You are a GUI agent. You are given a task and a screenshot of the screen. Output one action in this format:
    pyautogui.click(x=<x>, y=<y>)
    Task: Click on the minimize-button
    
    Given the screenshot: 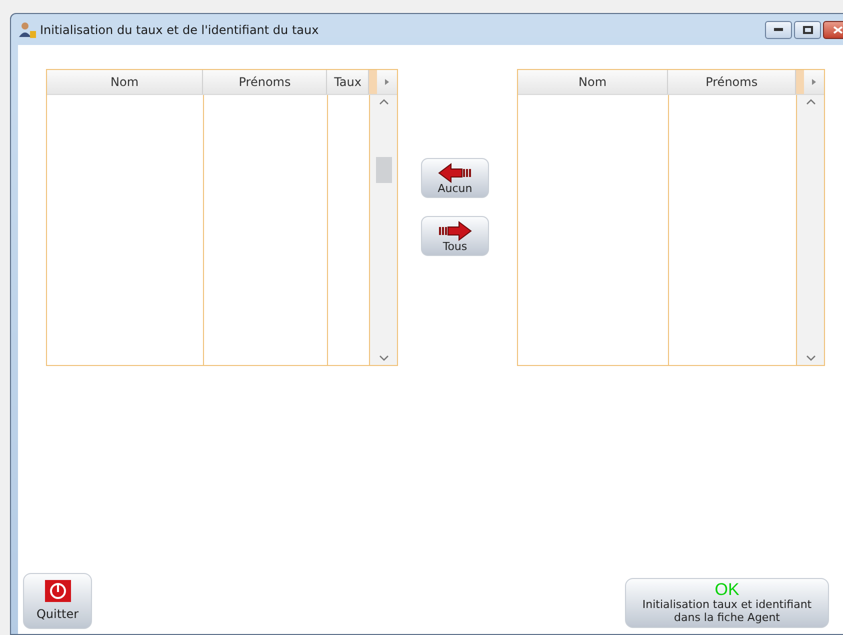 What is the action you would take?
    pyautogui.click(x=778, y=29)
    